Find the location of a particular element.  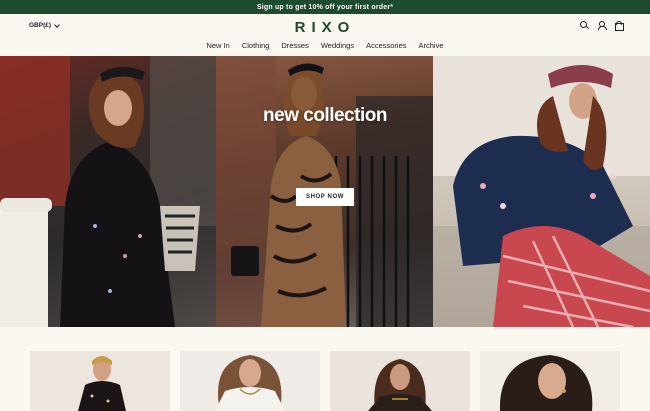

nav-item-archive: Archive is located at coordinates (431, 45).